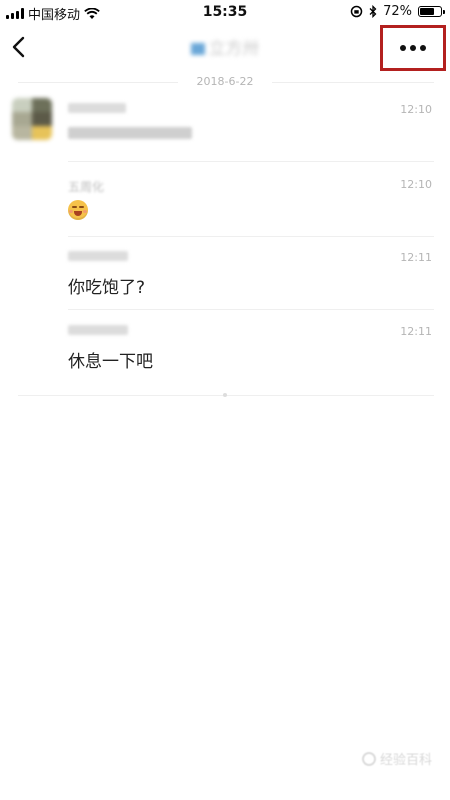 This screenshot has width=450, height=800. Describe the element at coordinates (427, 11) in the screenshot. I see `battery-fill` at that location.